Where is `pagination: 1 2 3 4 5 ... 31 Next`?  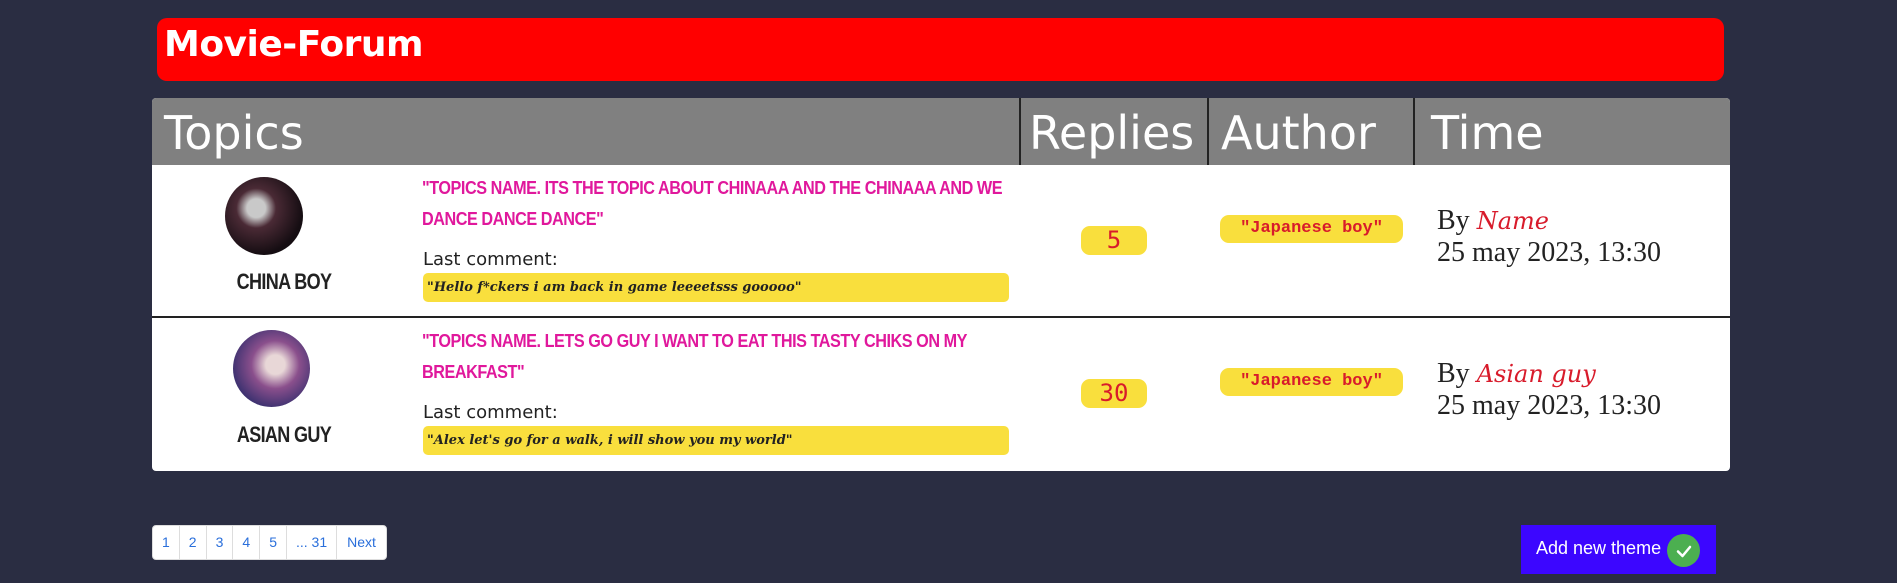
pagination: 1 2 3 4 5 ... 31 Next is located at coordinates (269, 542).